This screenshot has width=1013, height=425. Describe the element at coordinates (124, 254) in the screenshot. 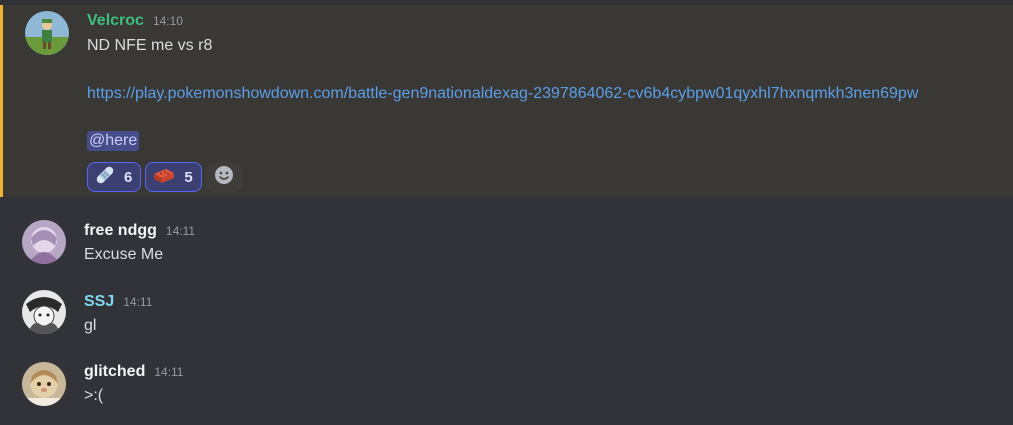

I see `message-text: Excuse Me` at that location.